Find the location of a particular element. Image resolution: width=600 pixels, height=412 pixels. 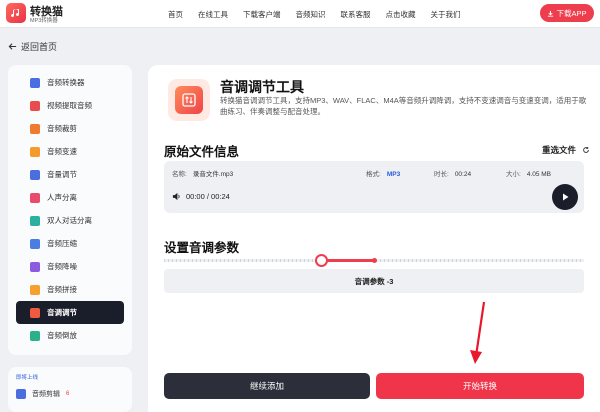

sidebar-item: 视频提取音频 is located at coordinates (70, 105).